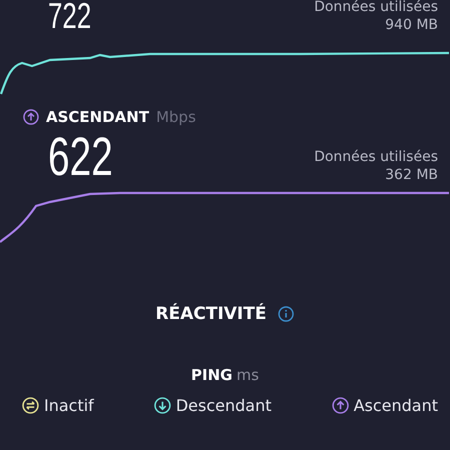  What do you see at coordinates (411, 25) in the screenshot?
I see `data-used-value: 940 MB` at bounding box center [411, 25].